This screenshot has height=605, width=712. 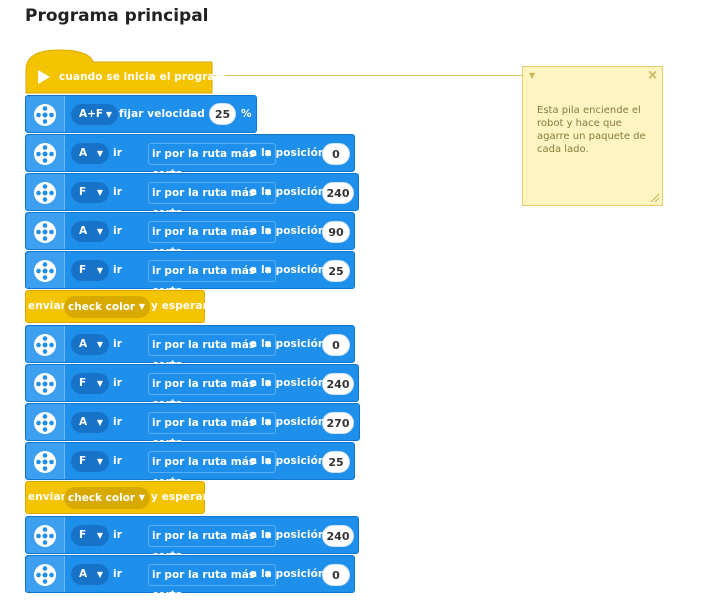 What do you see at coordinates (141, 114) in the screenshot?
I see `speed-block: A+F ▼ fijar velocidad a 25 %` at bounding box center [141, 114].